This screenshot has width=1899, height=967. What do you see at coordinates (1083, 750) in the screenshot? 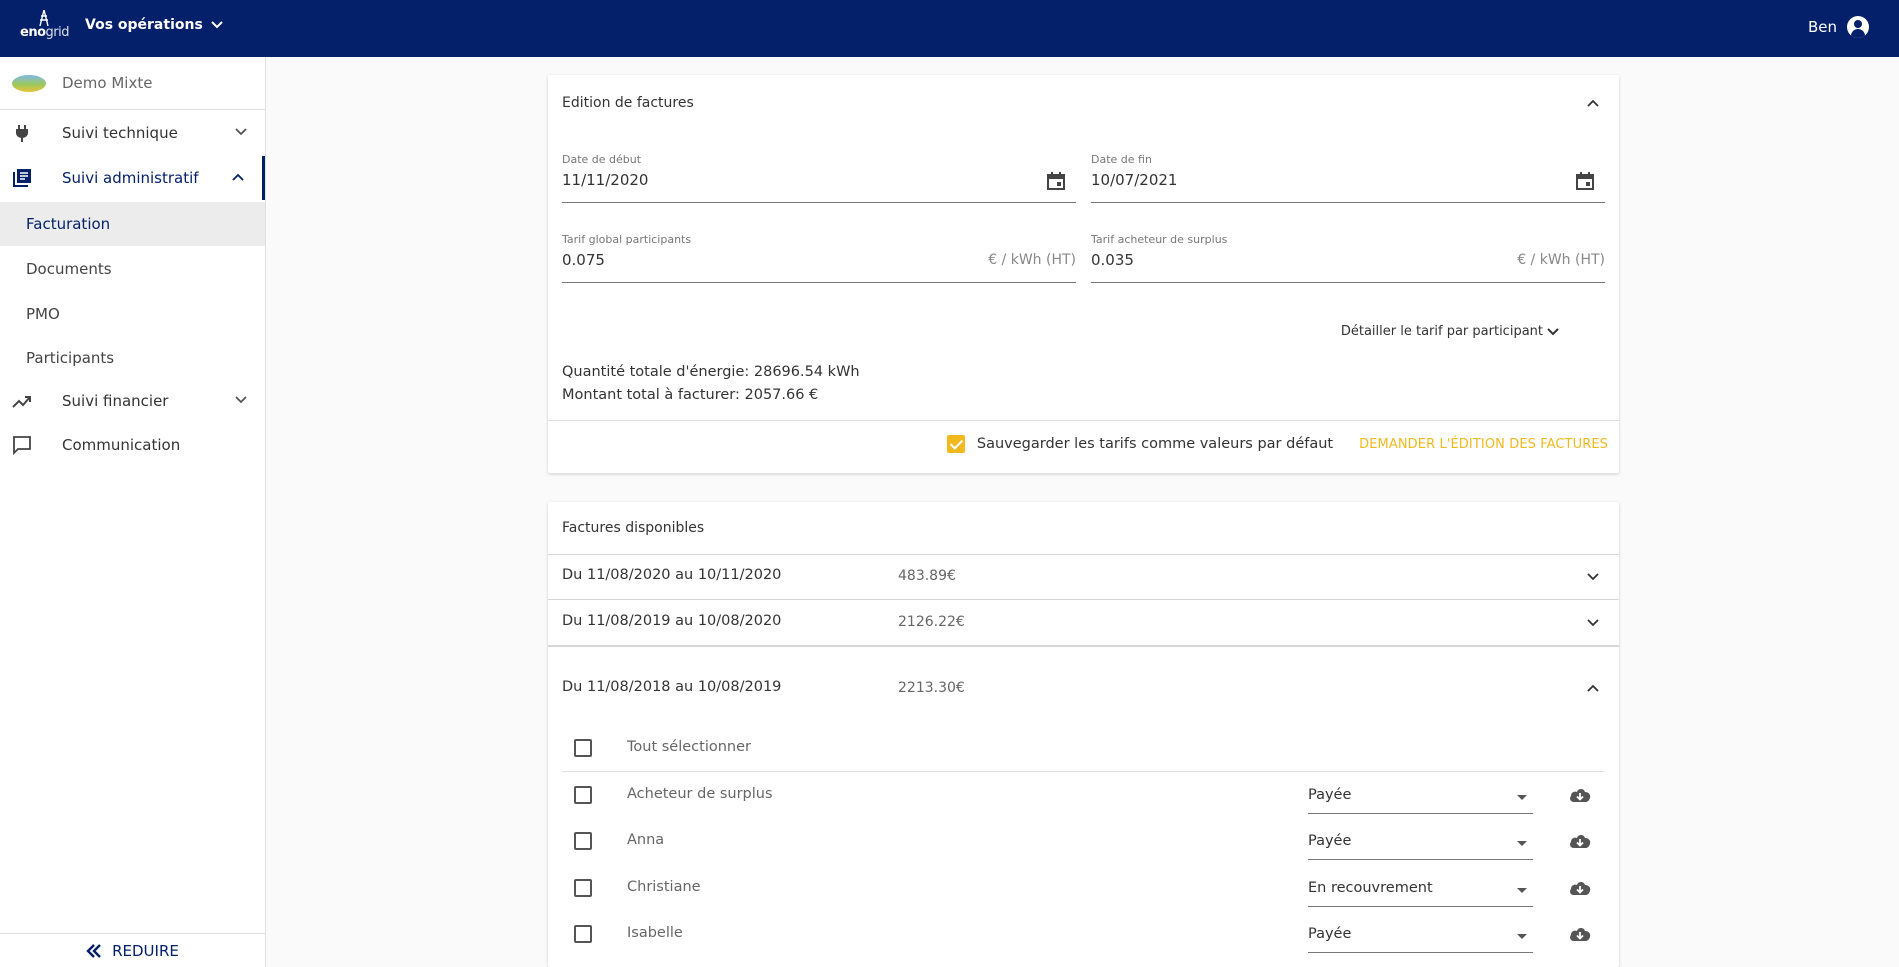
I see `select-all-row: Tout sélectionner` at bounding box center [1083, 750].